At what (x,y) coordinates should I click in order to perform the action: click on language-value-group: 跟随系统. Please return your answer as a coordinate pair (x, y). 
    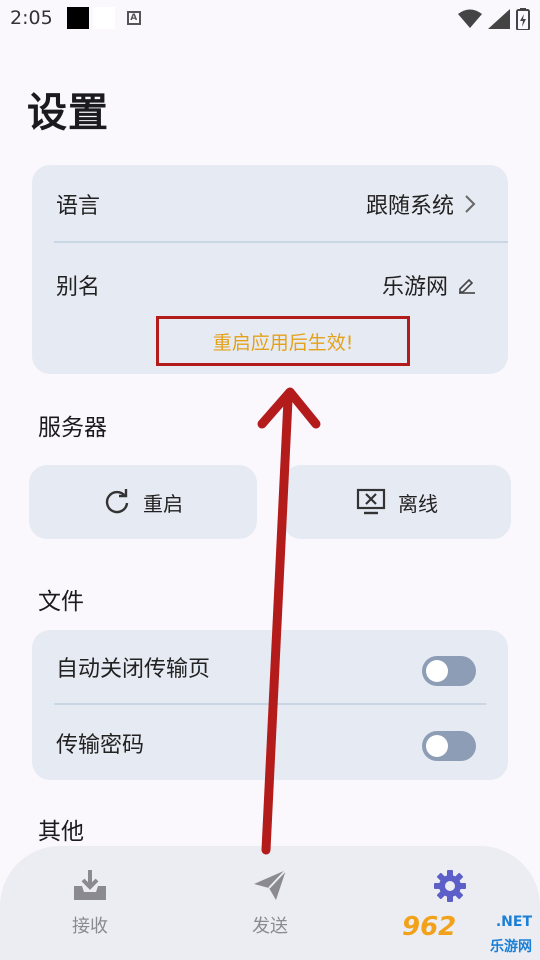
    Looking at the image, I should click on (421, 204).